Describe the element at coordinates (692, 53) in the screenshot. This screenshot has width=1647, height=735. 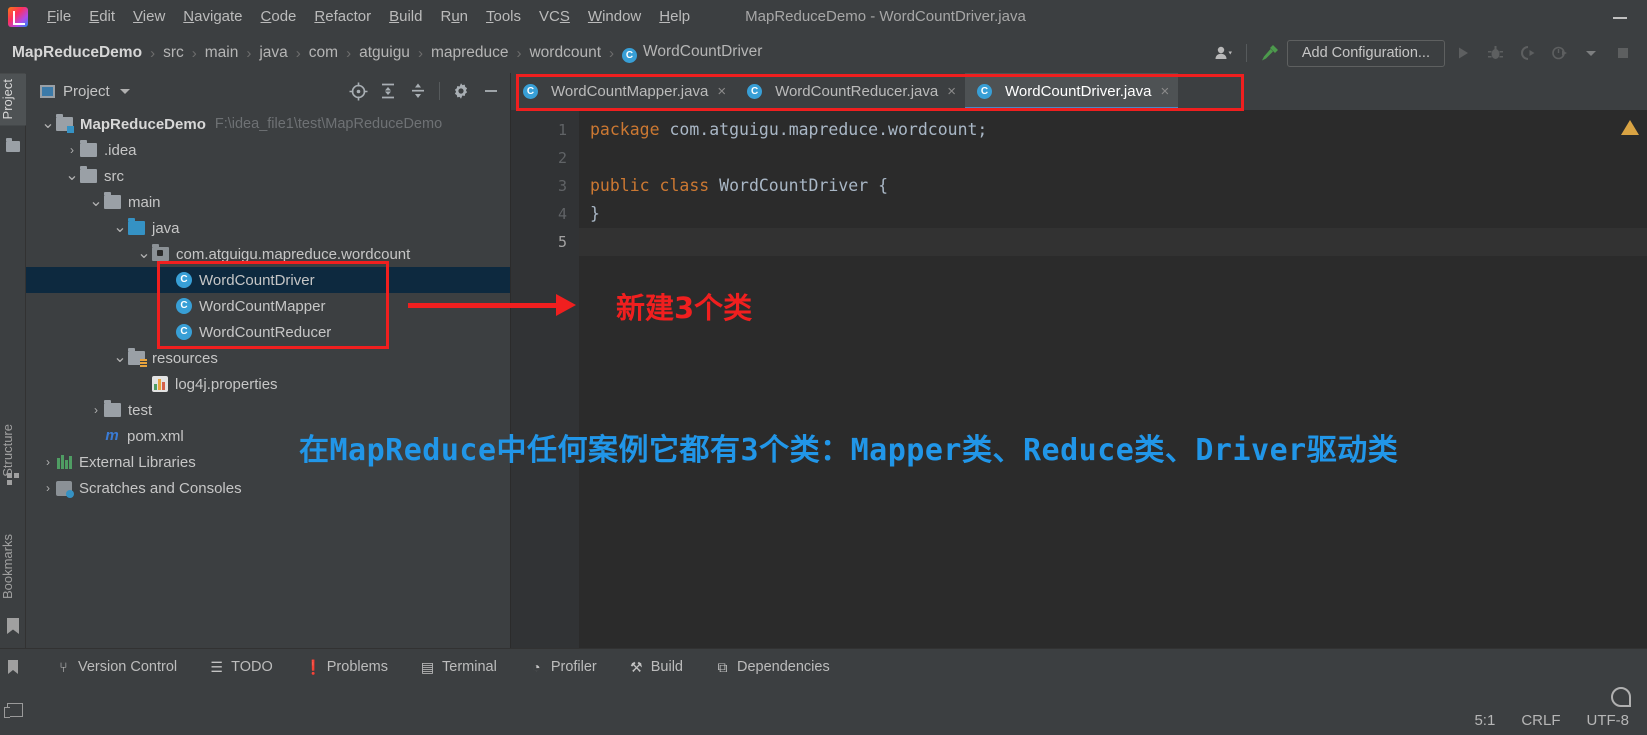
I see `breadcrumb-item-current-file: C WordCountDriver` at that location.